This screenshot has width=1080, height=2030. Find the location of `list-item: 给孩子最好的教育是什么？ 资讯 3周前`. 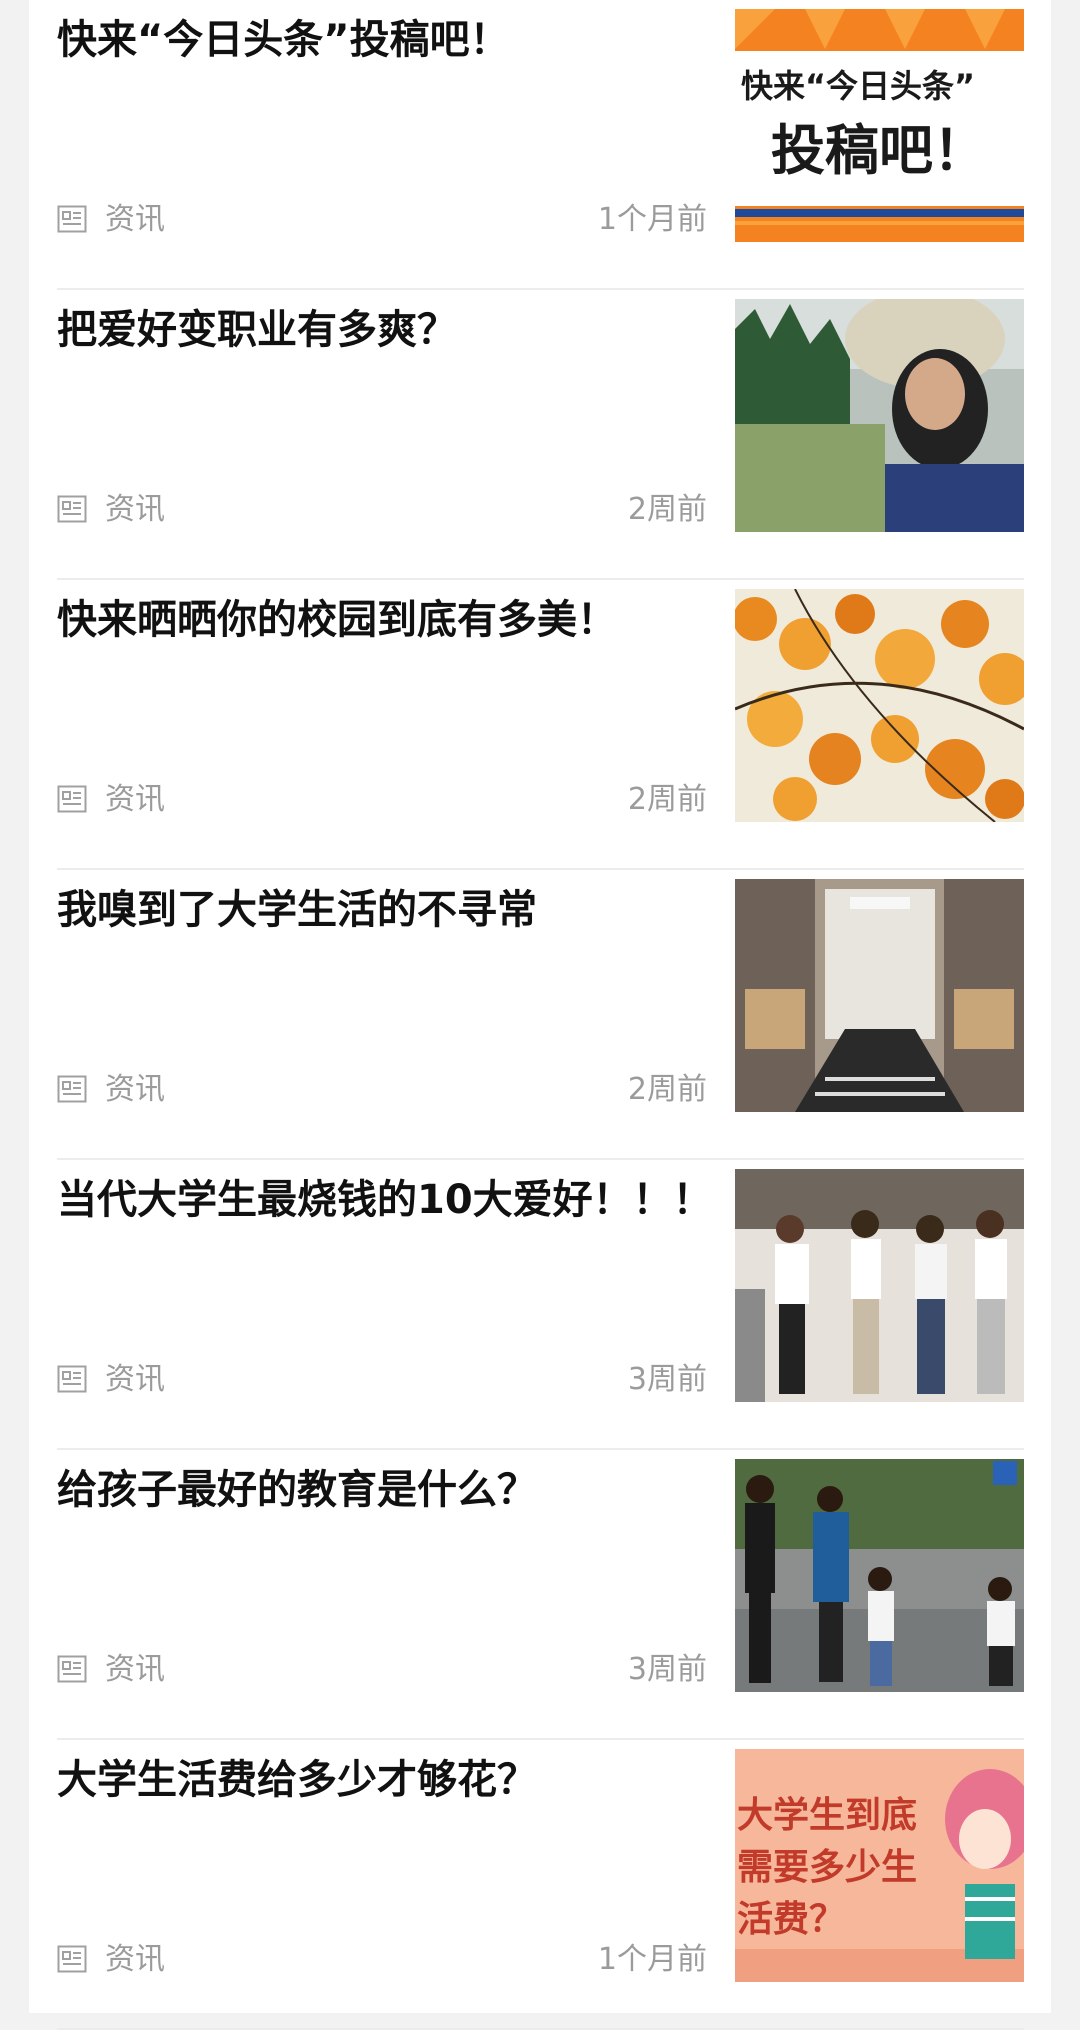

list-item: 给孩子最好的教育是什么？ 资讯 3周前 is located at coordinates (540, 1595).